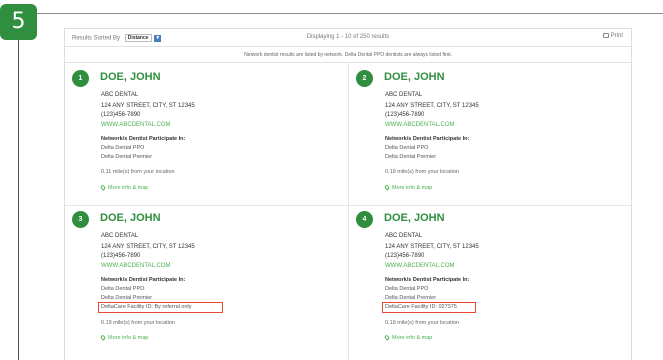 The height and width of the screenshot is (360, 663). What do you see at coordinates (80, 219) in the screenshot?
I see `result-number-badge: 3` at bounding box center [80, 219].